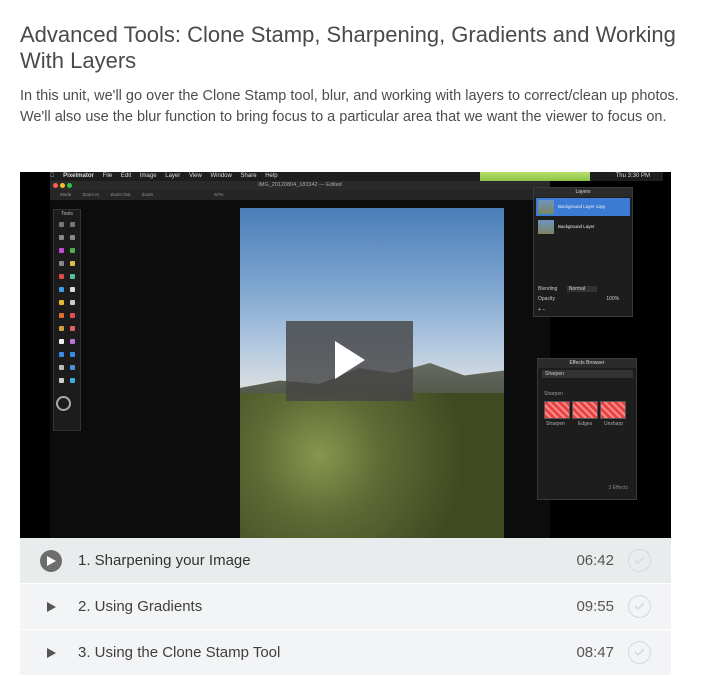  What do you see at coordinates (632, 176) in the screenshot?
I see `menubar-clock: Thu 3:30 PM` at bounding box center [632, 176].